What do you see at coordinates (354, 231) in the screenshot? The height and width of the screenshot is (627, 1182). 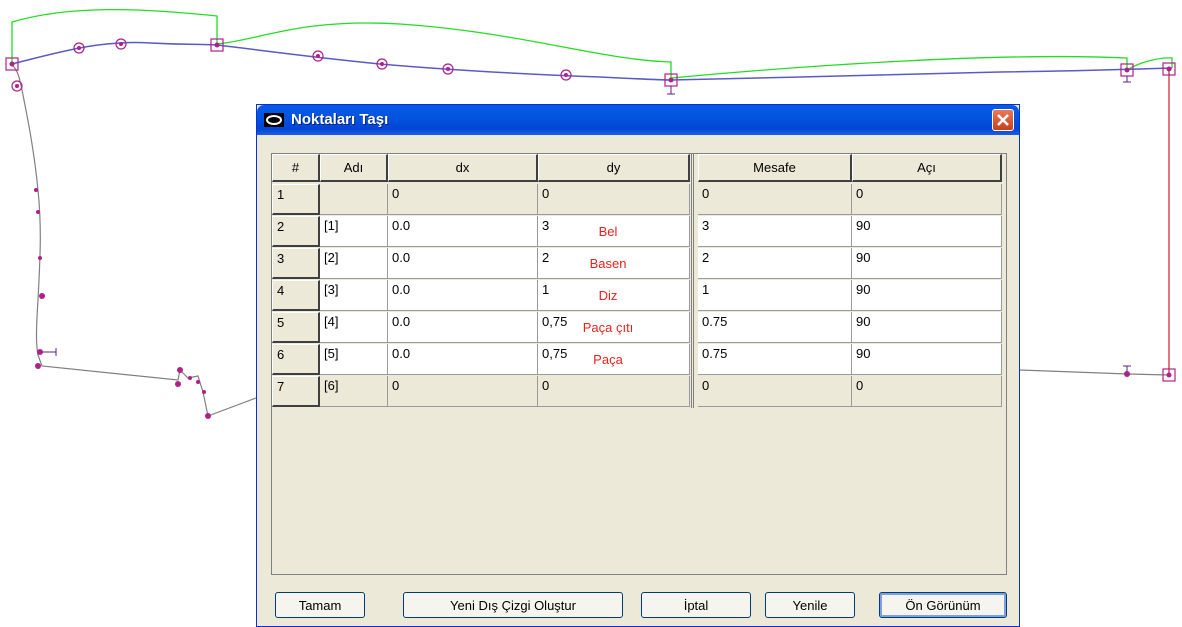 I see `cell-name: [1]` at bounding box center [354, 231].